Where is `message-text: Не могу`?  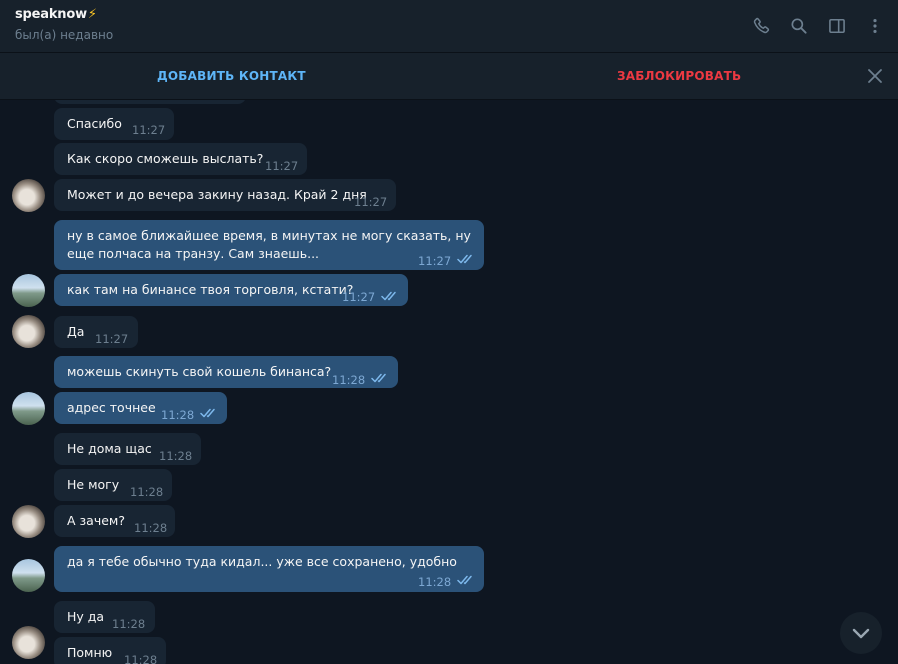 message-text: Не могу is located at coordinates (93, 484).